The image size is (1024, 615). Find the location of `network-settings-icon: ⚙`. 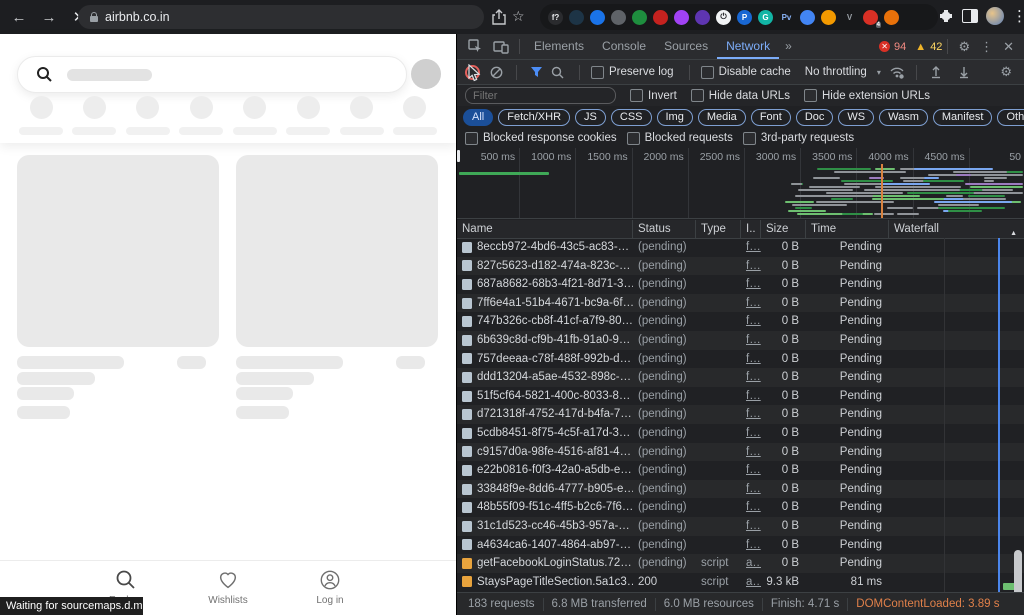

network-settings-icon: ⚙ is located at coordinates (1006, 72).